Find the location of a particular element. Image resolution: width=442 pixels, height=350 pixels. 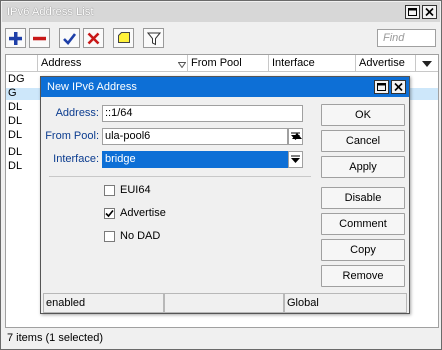

add-icon is located at coordinates (15, 38).